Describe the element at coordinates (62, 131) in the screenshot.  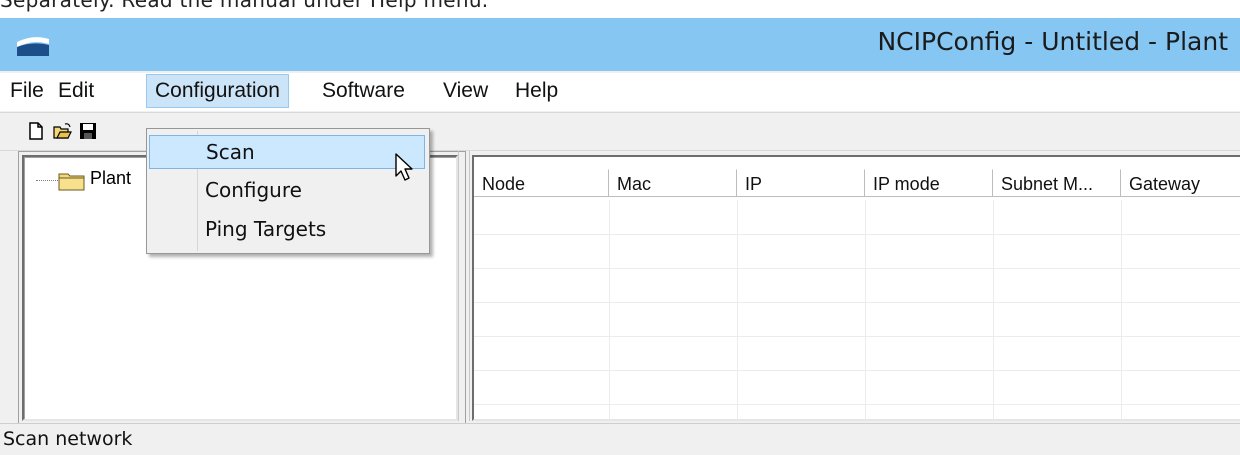
I see `open-folder-icon` at that location.